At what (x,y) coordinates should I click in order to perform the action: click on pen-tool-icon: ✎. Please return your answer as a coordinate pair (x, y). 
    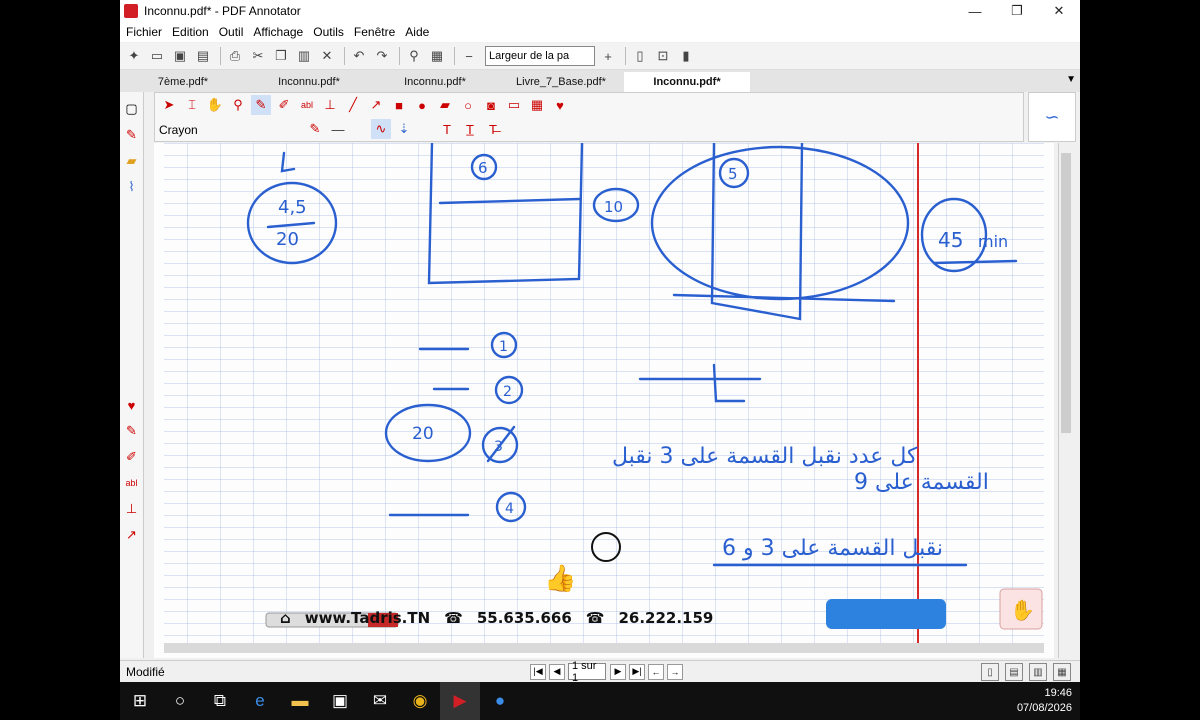
    Looking at the image, I should click on (132, 431).